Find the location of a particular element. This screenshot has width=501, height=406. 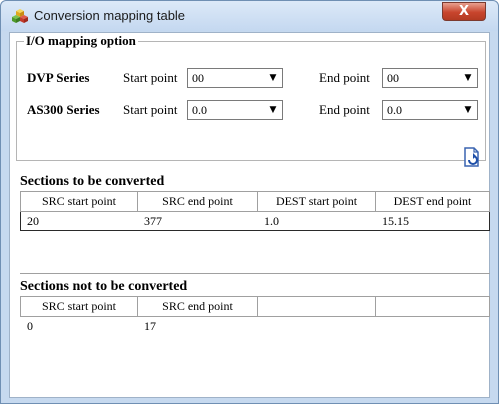

cell-src-end: 377 is located at coordinates (197, 221).